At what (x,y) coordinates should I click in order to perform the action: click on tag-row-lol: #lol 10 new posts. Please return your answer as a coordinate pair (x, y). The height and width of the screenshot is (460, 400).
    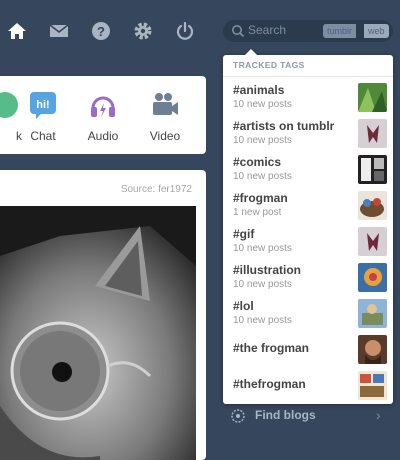
    Looking at the image, I should click on (308, 315).